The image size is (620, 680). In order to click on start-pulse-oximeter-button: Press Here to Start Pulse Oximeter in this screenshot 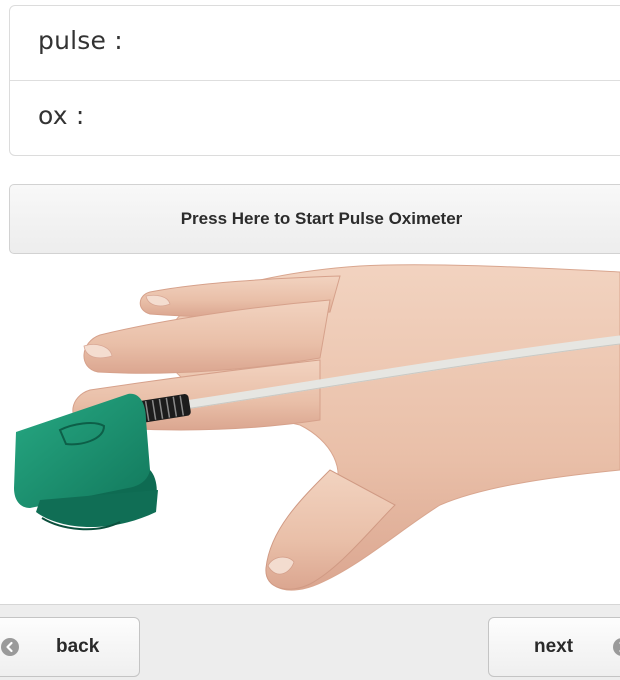, I will do `click(314, 219)`.